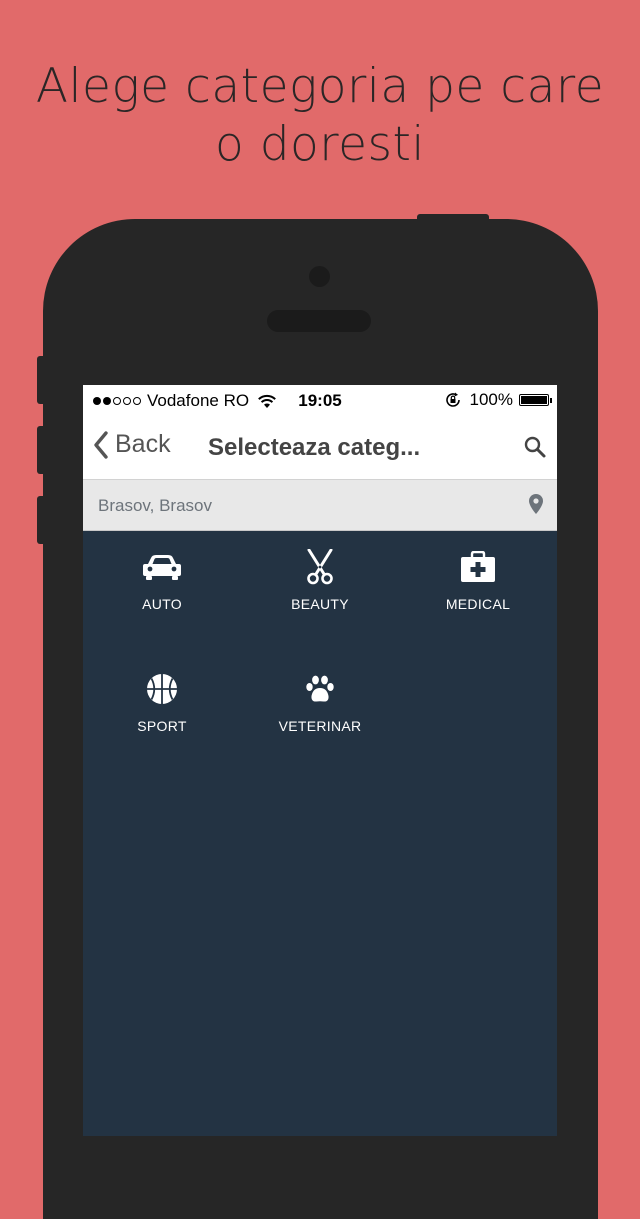 The height and width of the screenshot is (1219, 640). Describe the element at coordinates (452, 399) in the screenshot. I see `rotation-lock-icon` at that location.